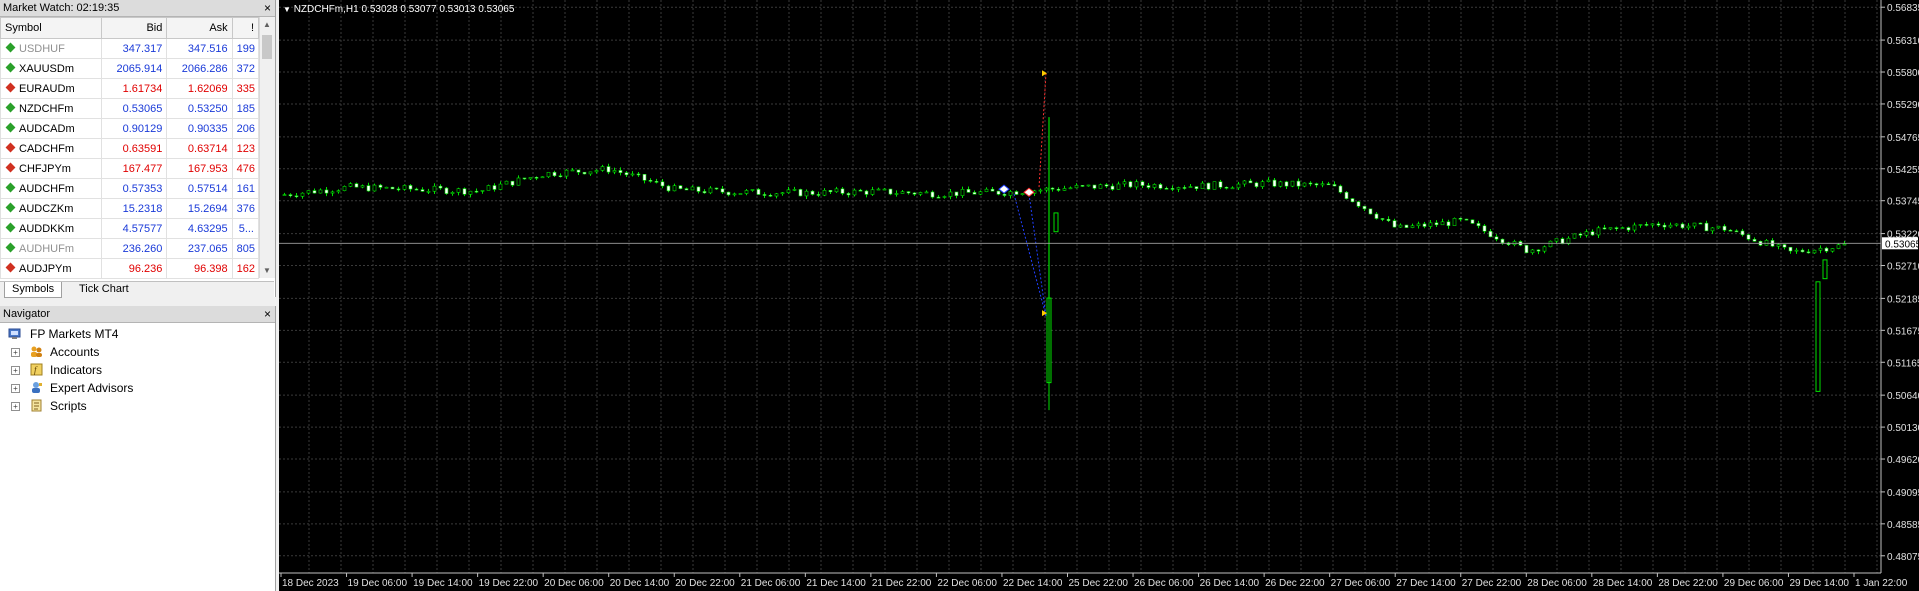 The image size is (1919, 591). I want to click on market-watch-row: EURAUDm 1.61734 1.62069 335, so click(130, 88).